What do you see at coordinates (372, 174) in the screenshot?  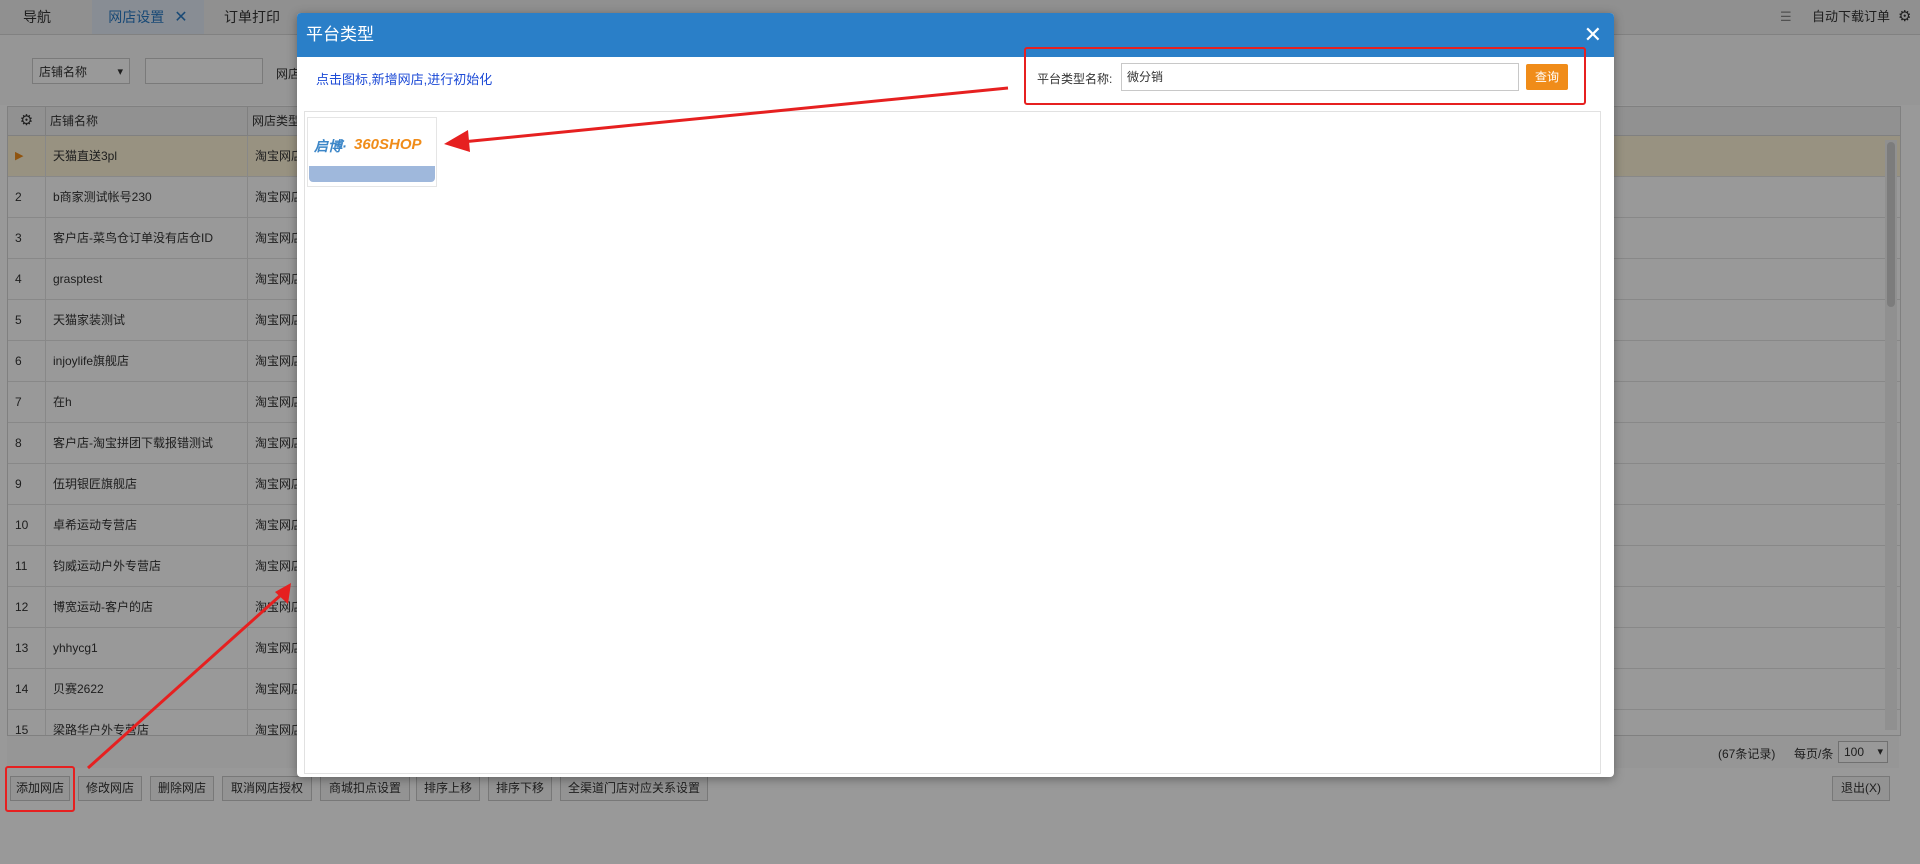 I see `platform-logo-bar` at bounding box center [372, 174].